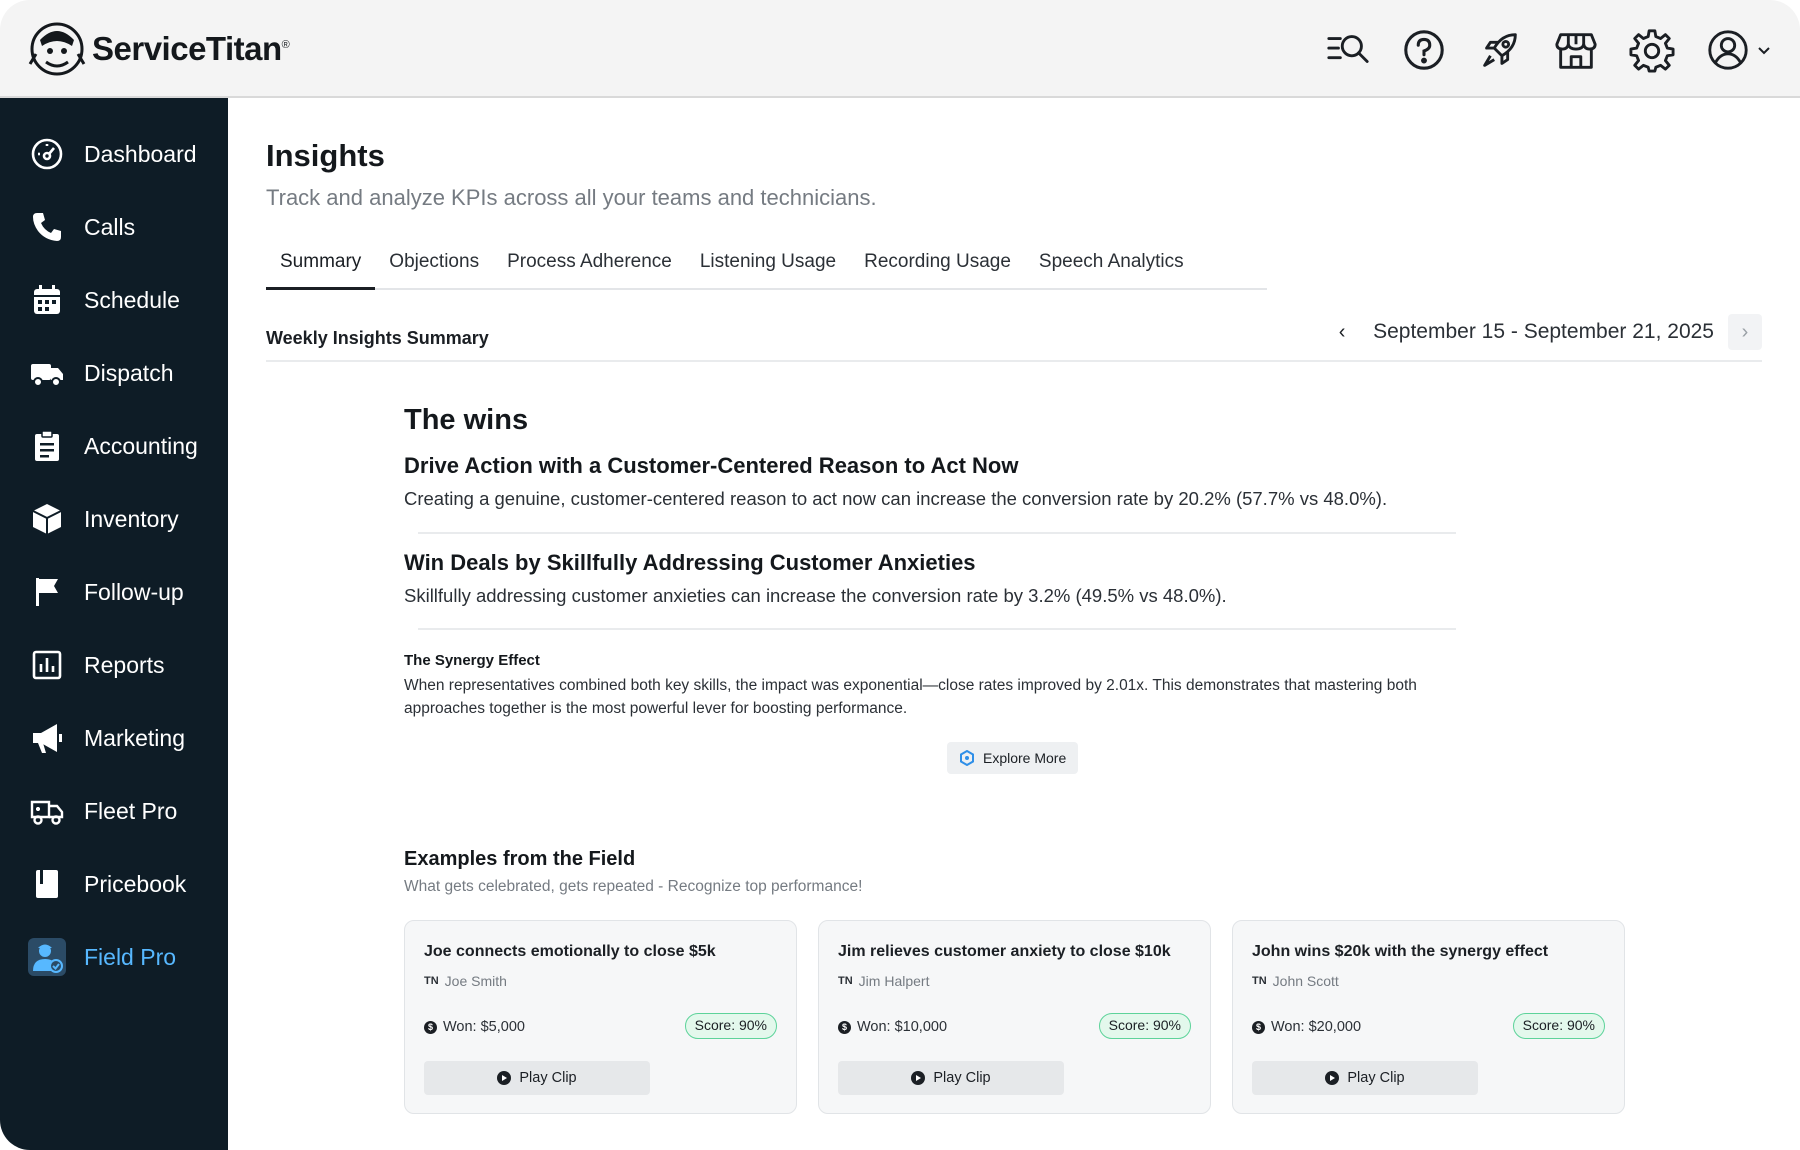 The image size is (1800, 1150). I want to click on sidebar-item-schedule: Schedule, so click(104, 300).